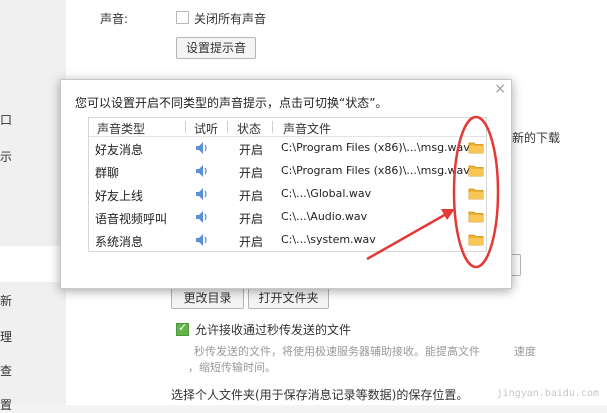 The image size is (607, 413). What do you see at coordinates (6, 300) in the screenshot?
I see `left-nav-char: 新` at bounding box center [6, 300].